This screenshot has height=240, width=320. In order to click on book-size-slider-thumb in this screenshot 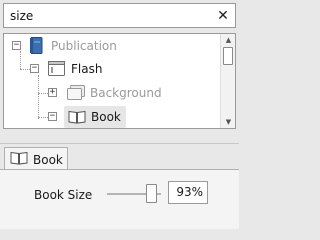, I will do `click(151, 193)`.